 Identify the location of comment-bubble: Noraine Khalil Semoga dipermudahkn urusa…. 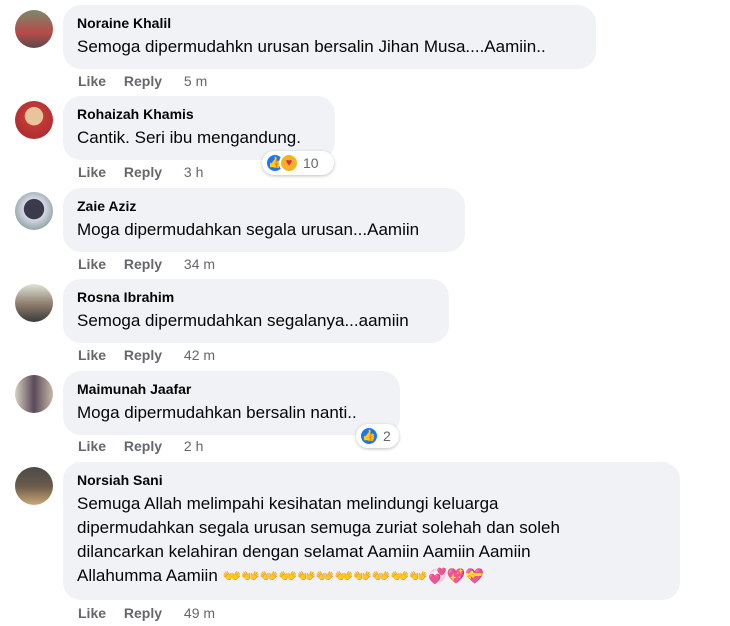
(329, 37).